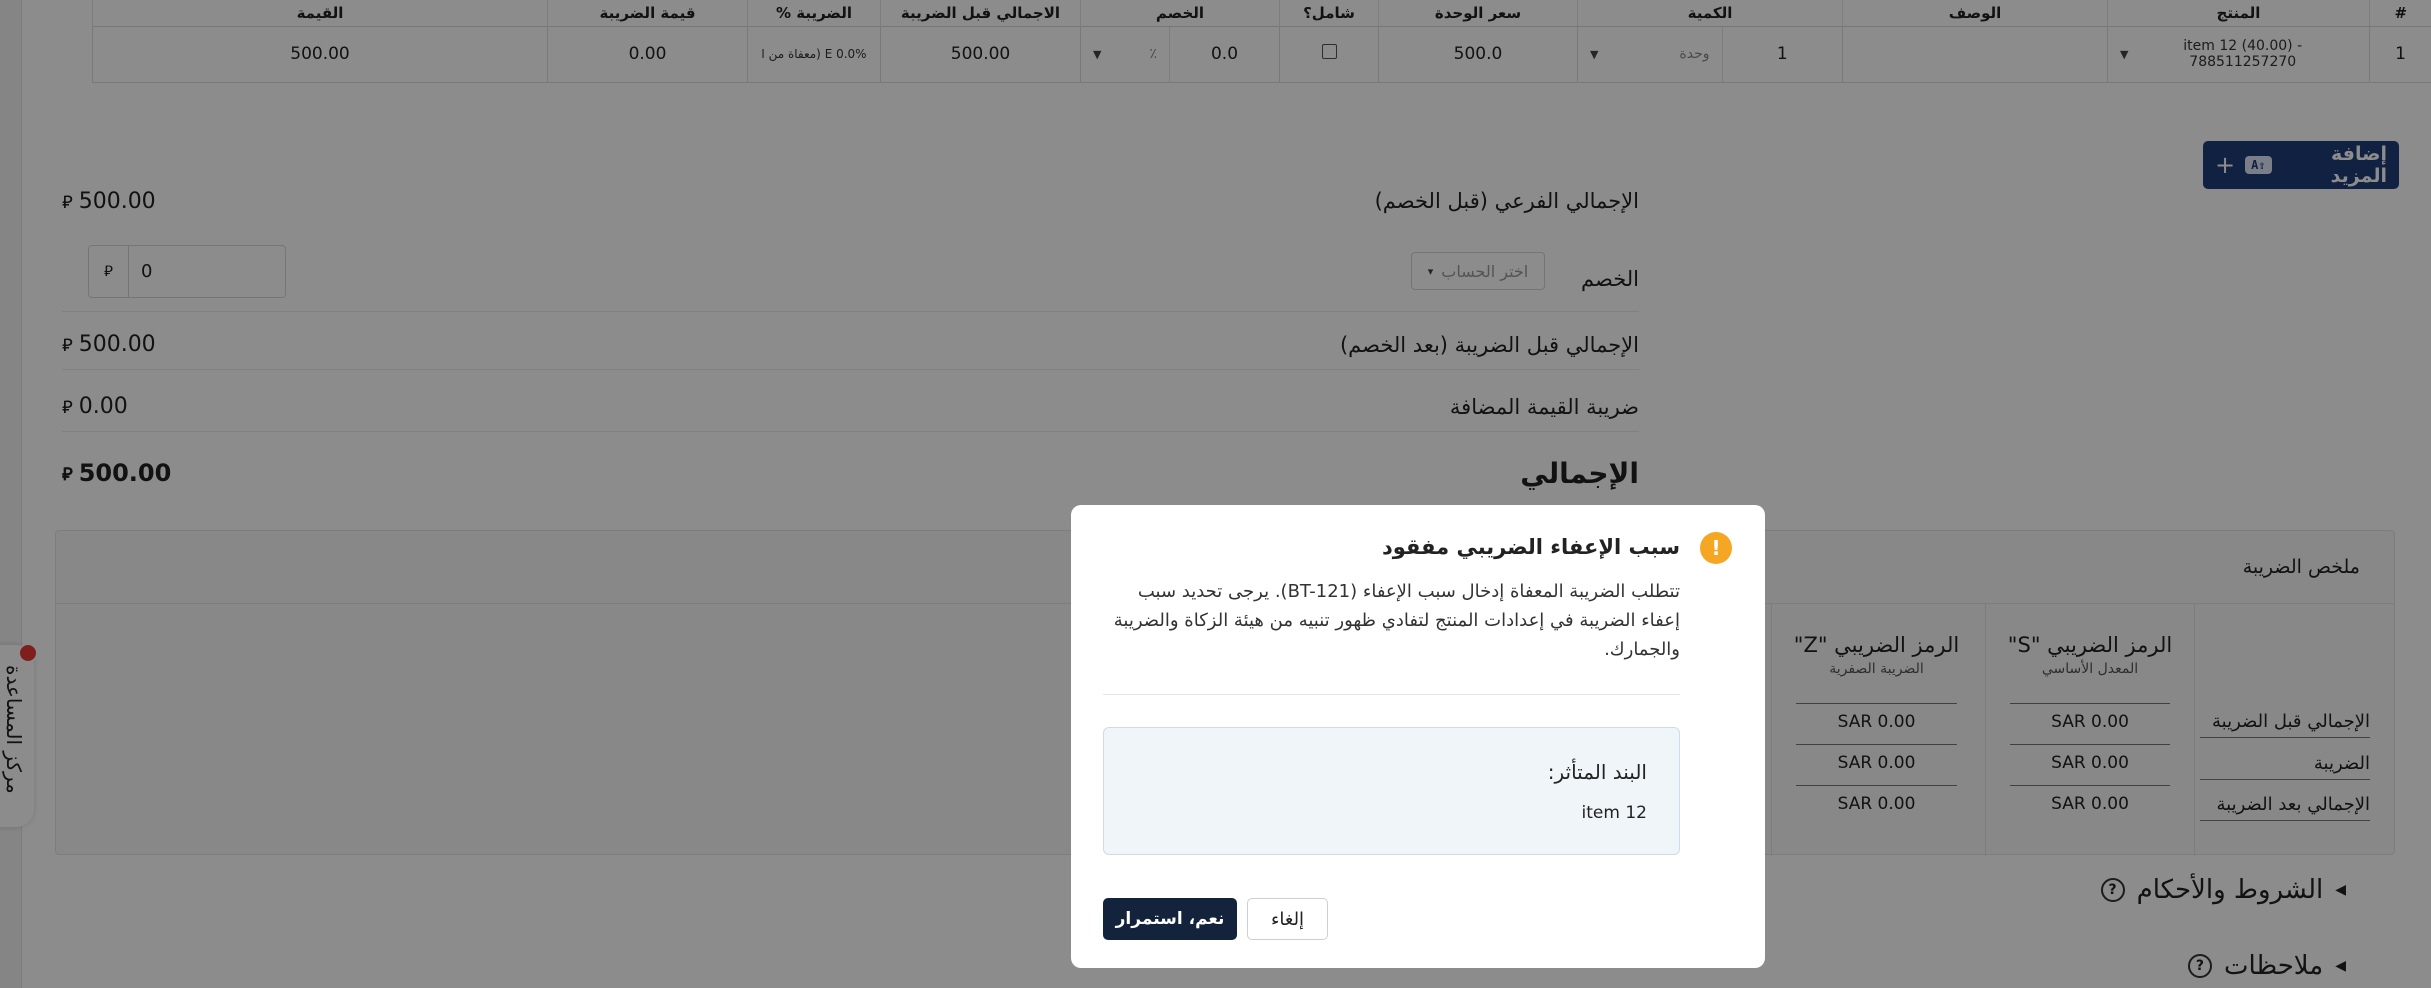 Image resolution: width=2431 pixels, height=988 pixels. What do you see at coordinates (1716, 548) in the screenshot?
I see `warning-icon: !` at bounding box center [1716, 548].